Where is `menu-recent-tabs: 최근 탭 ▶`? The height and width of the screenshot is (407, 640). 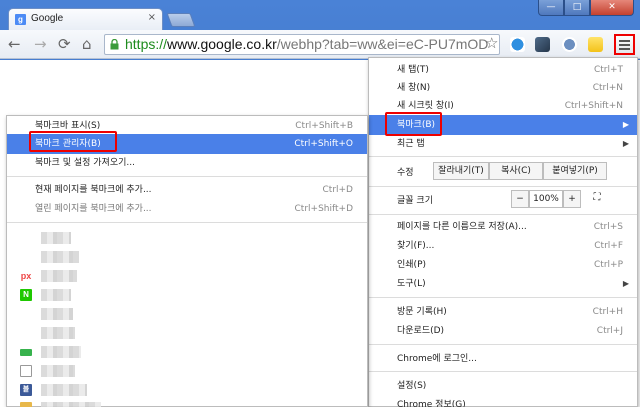
menu-recent-tabs: 최근 탭 ▶ is located at coordinates (503, 144).